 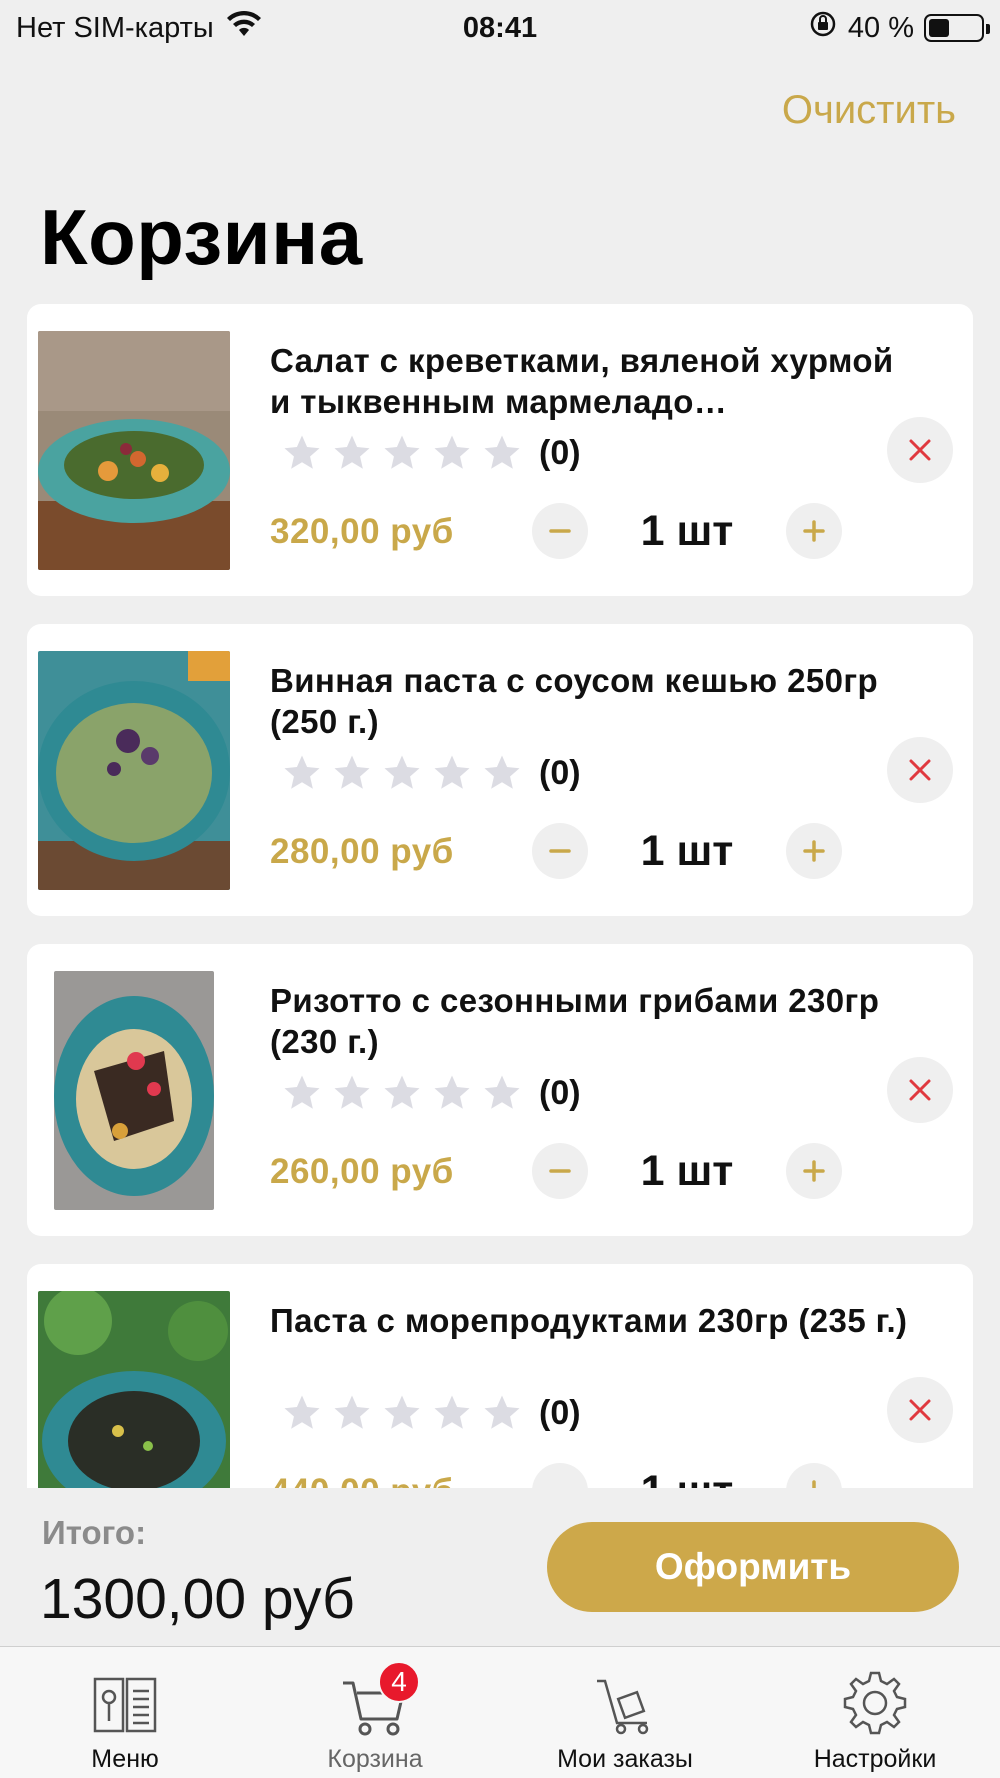 What do you see at coordinates (500, 1567) in the screenshot?
I see `order-summary: Итого: 1300,00 руб Оформить` at bounding box center [500, 1567].